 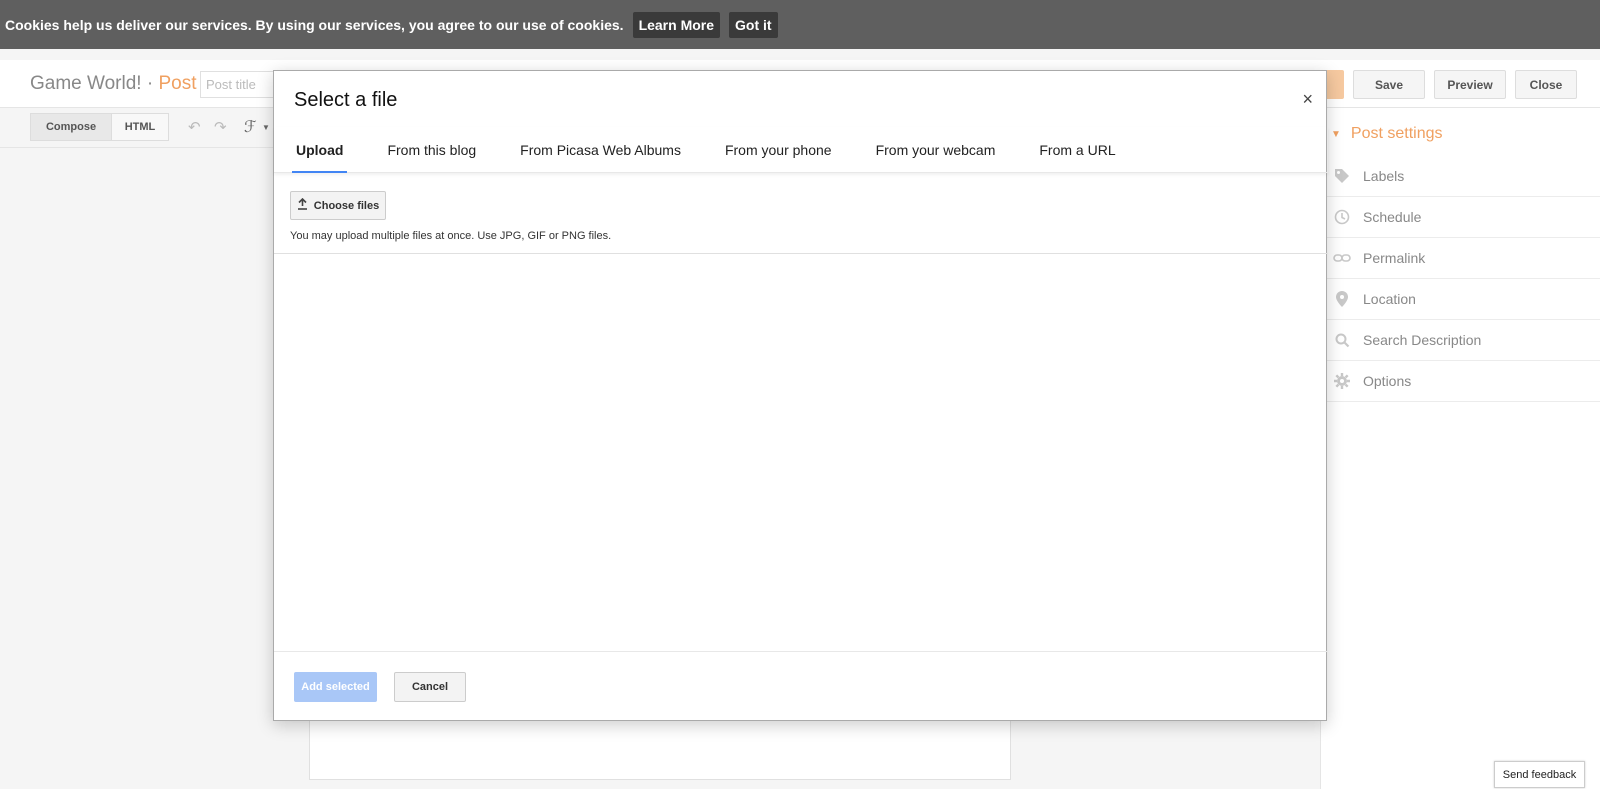 I want to click on html-mode-button: HTML, so click(x=140, y=127).